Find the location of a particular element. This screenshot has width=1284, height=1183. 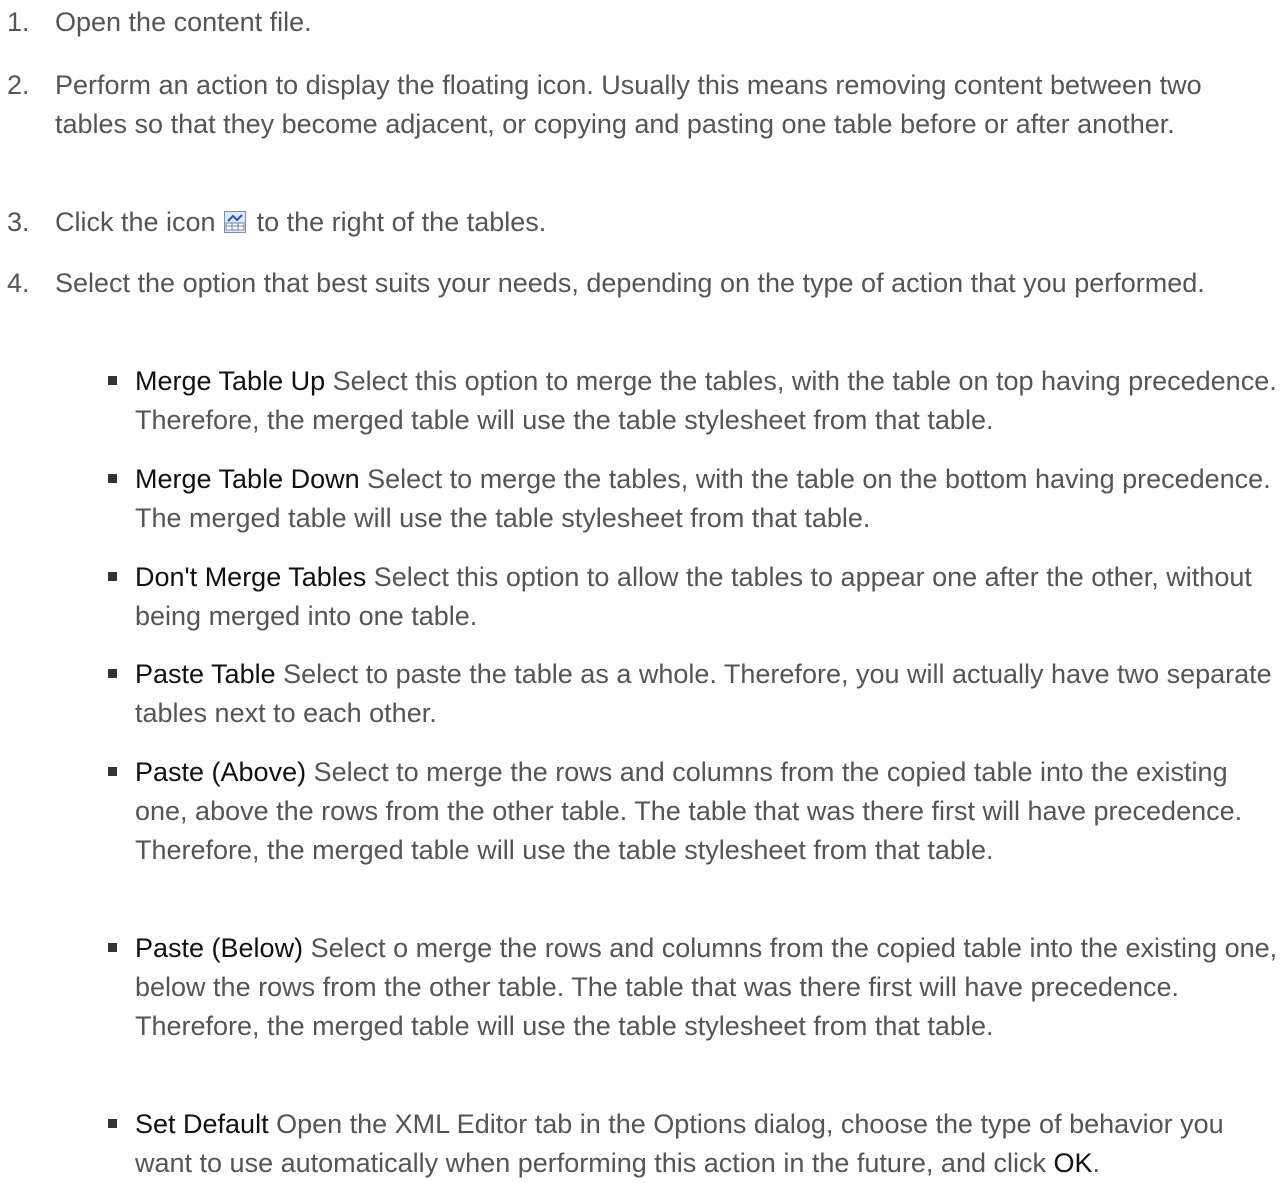

option-end: . is located at coordinates (1096, 1163).